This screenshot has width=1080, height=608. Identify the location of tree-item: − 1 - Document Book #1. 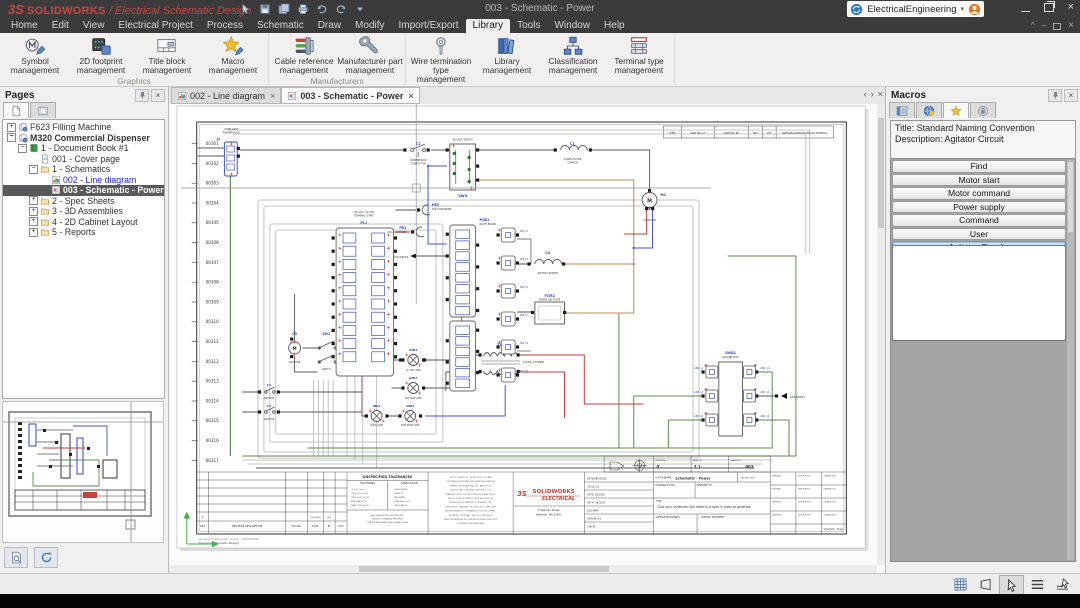
(68, 148).